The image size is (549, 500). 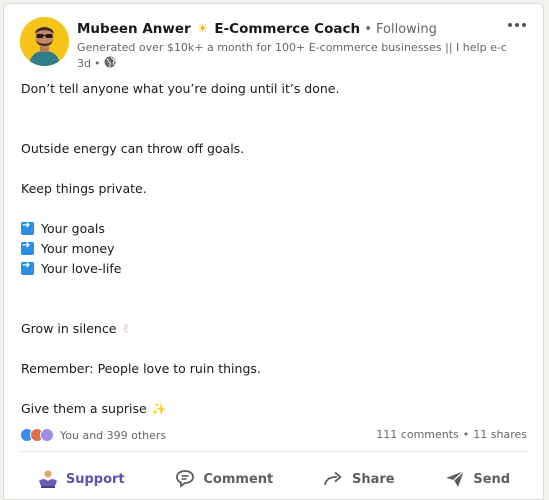 I want to click on following-status: Following, so click(x=406, y=29).